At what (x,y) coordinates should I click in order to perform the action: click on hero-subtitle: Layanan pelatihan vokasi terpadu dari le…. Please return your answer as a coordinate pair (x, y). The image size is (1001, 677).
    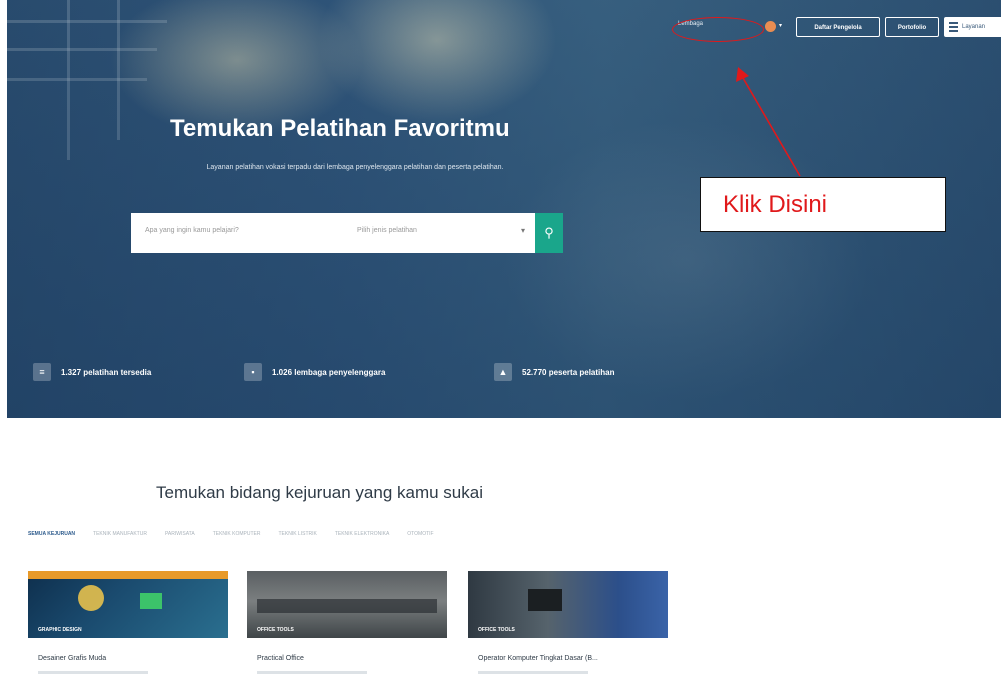
    Looking at the image, I should click on (355, 167).